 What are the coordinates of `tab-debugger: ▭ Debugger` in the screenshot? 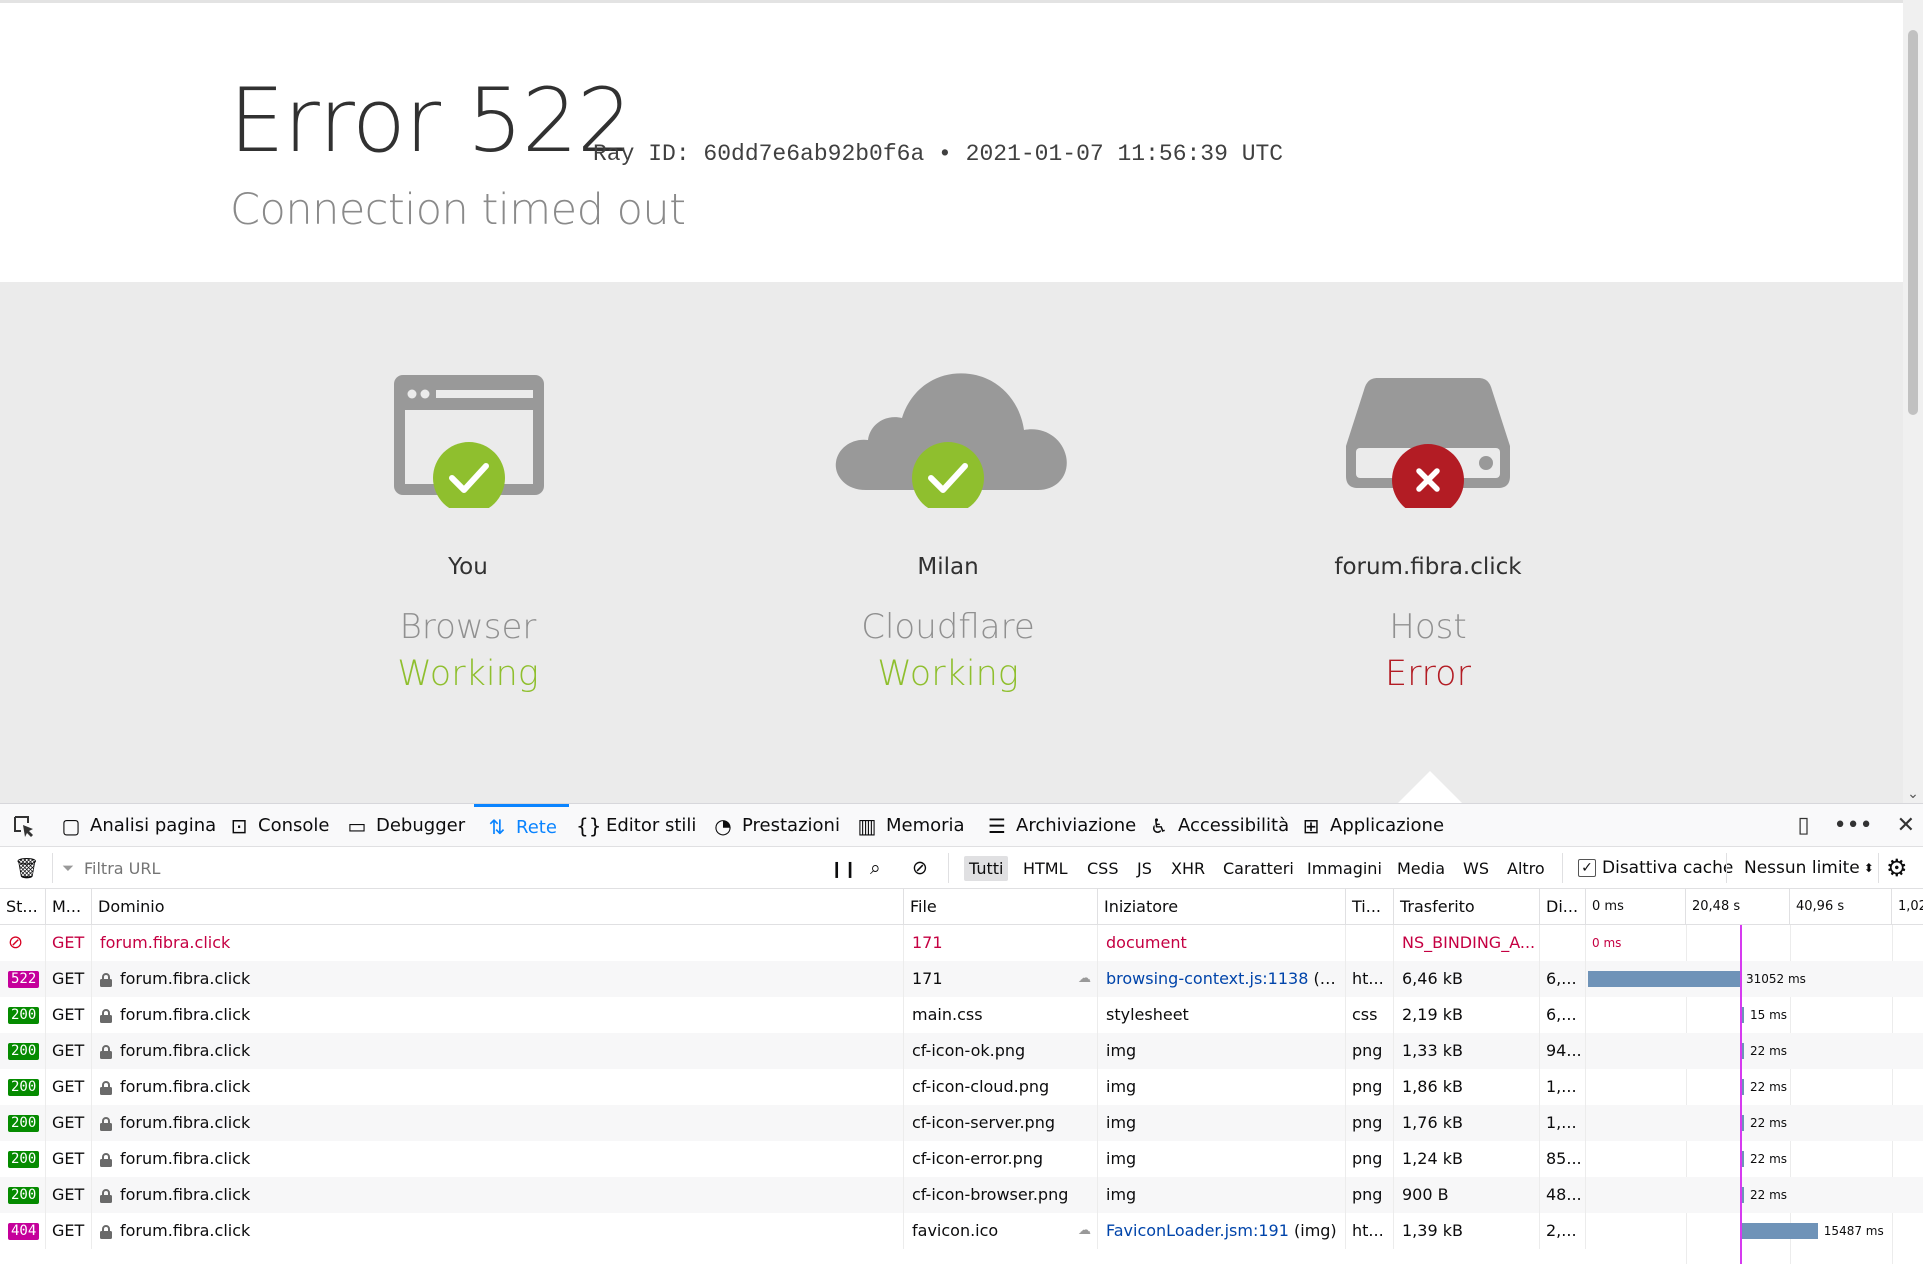 It's located at (406, 825).